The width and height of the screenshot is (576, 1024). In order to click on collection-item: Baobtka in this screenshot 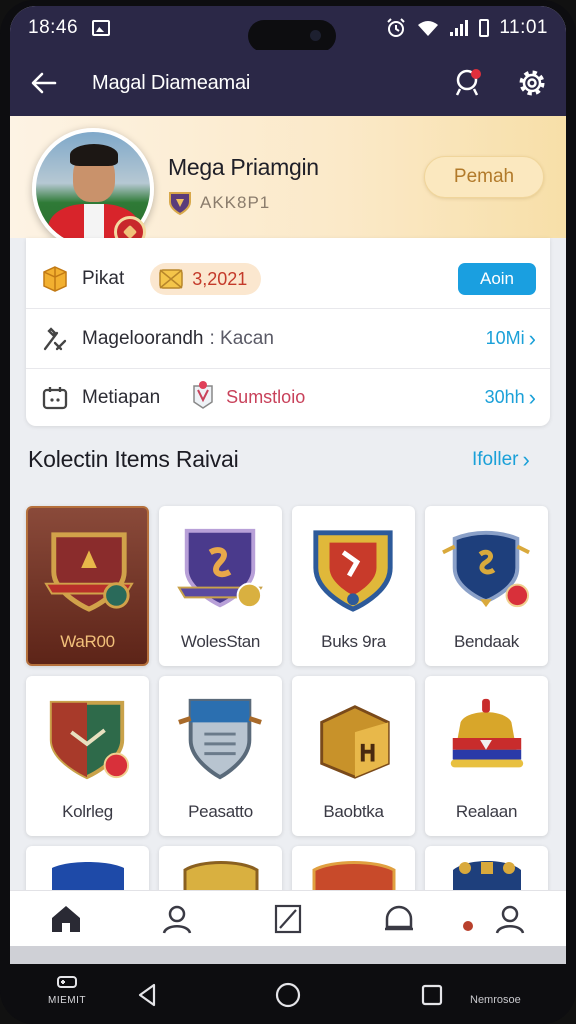, I will do `click(353, 756)`.